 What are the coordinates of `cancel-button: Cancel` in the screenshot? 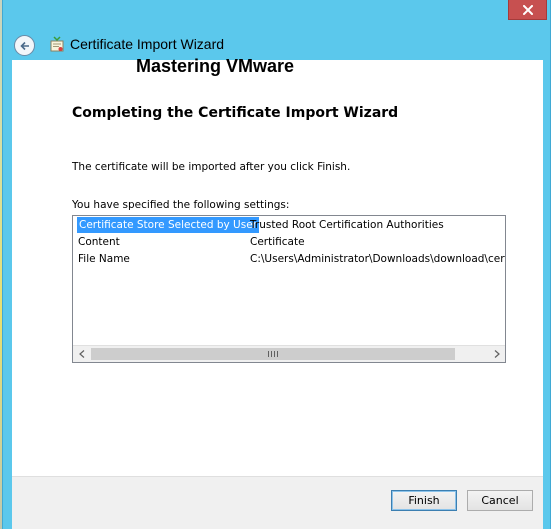 It's located at (500, 500).